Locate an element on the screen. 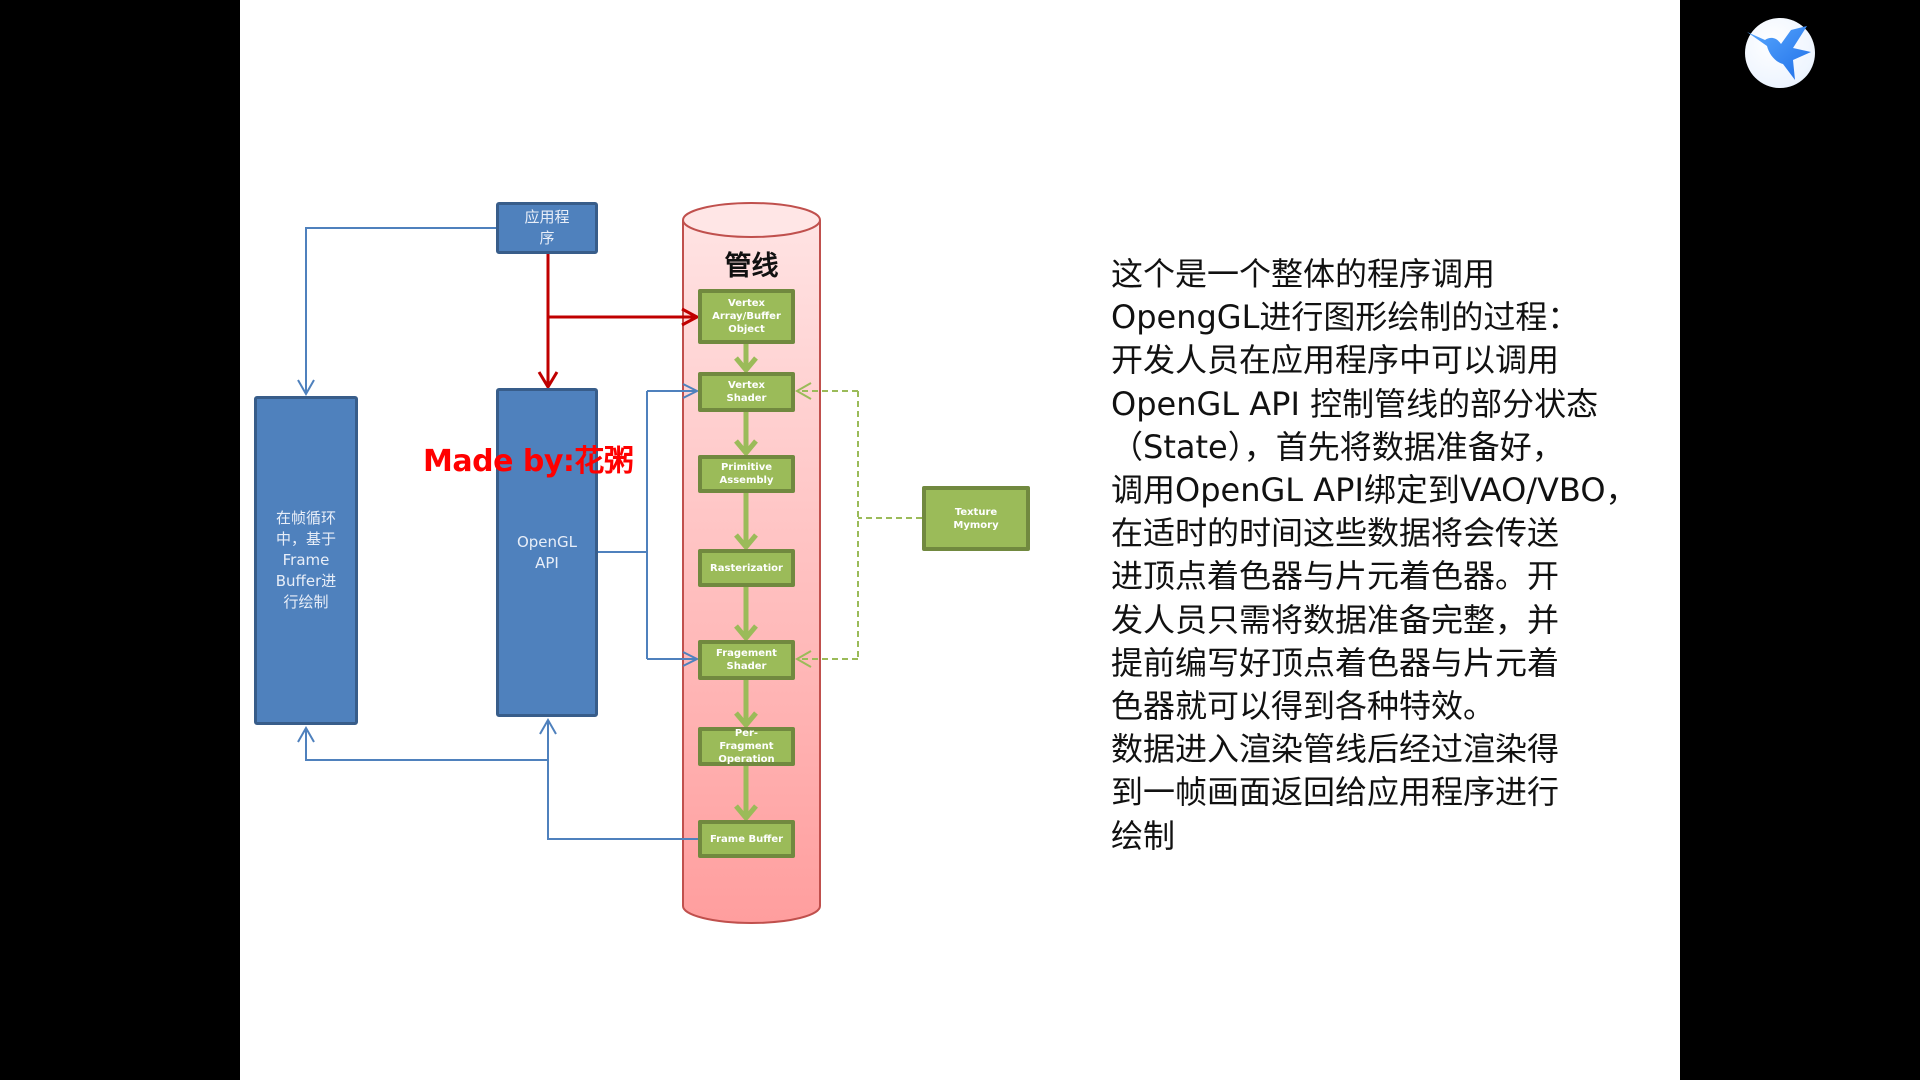 Image resolution: width=1920 pixels, height=1080 pixels. description-line: 进顶点着色器与片元着色器。开 is located at coordinates (1335, 576).